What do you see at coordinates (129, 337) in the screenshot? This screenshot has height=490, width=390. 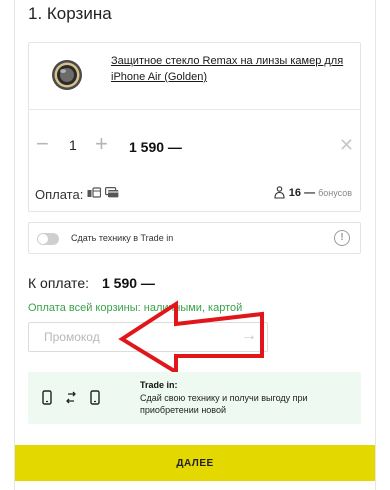 I see `promo-input` at bounding box center [129, 337].